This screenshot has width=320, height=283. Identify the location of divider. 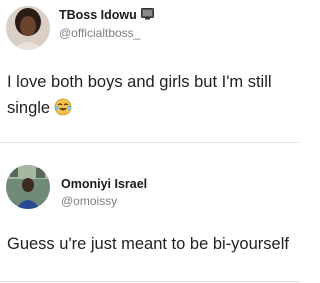
(150, 281).